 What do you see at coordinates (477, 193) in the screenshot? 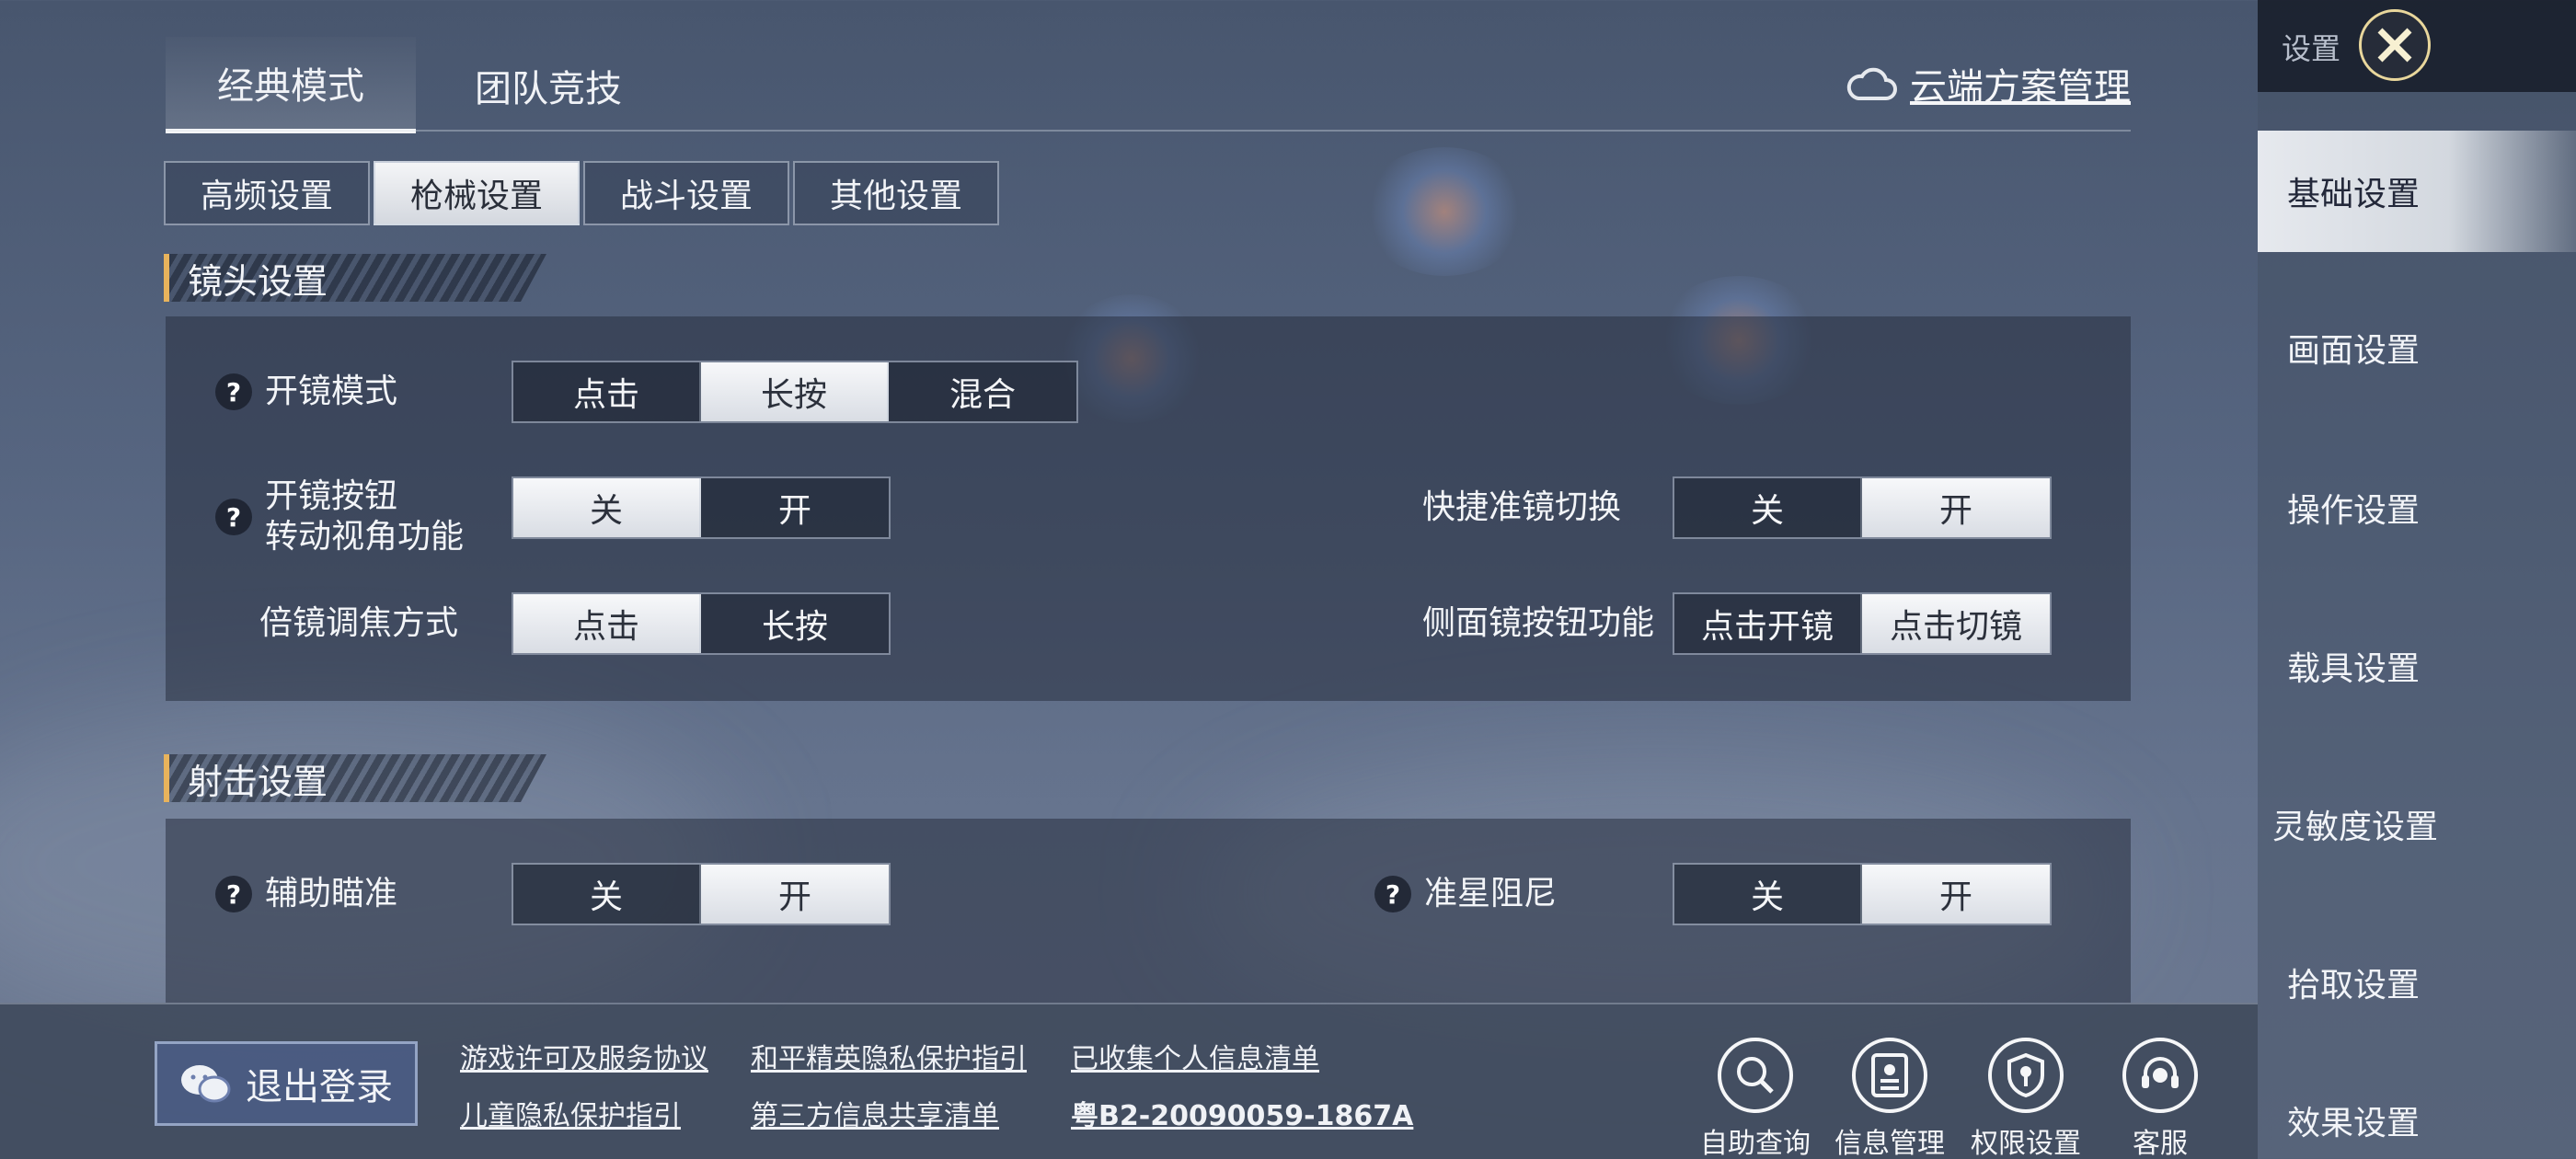
I see `subtab-weapon: 枪械设置` at bounding box center [477, 193].